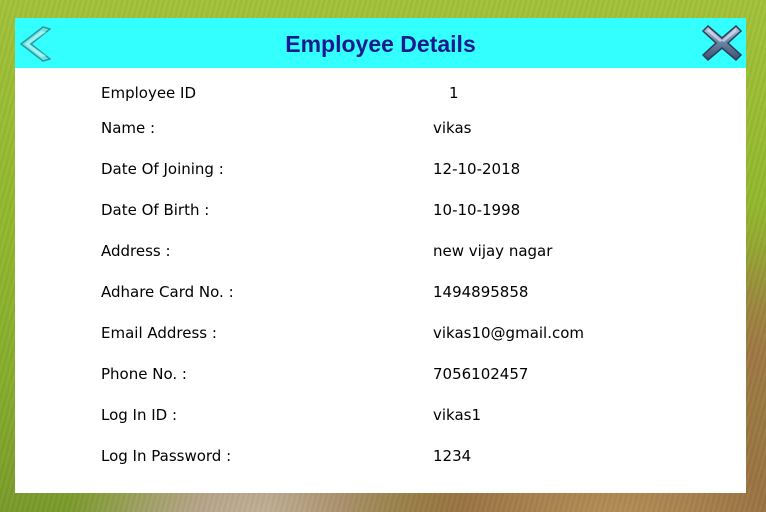 This screenshot has width=766, height=512. Describe the element at coordinates (380, 336) in the screenshot. I see `row-email: Email Address : vikas10@gmail.com` at that location.